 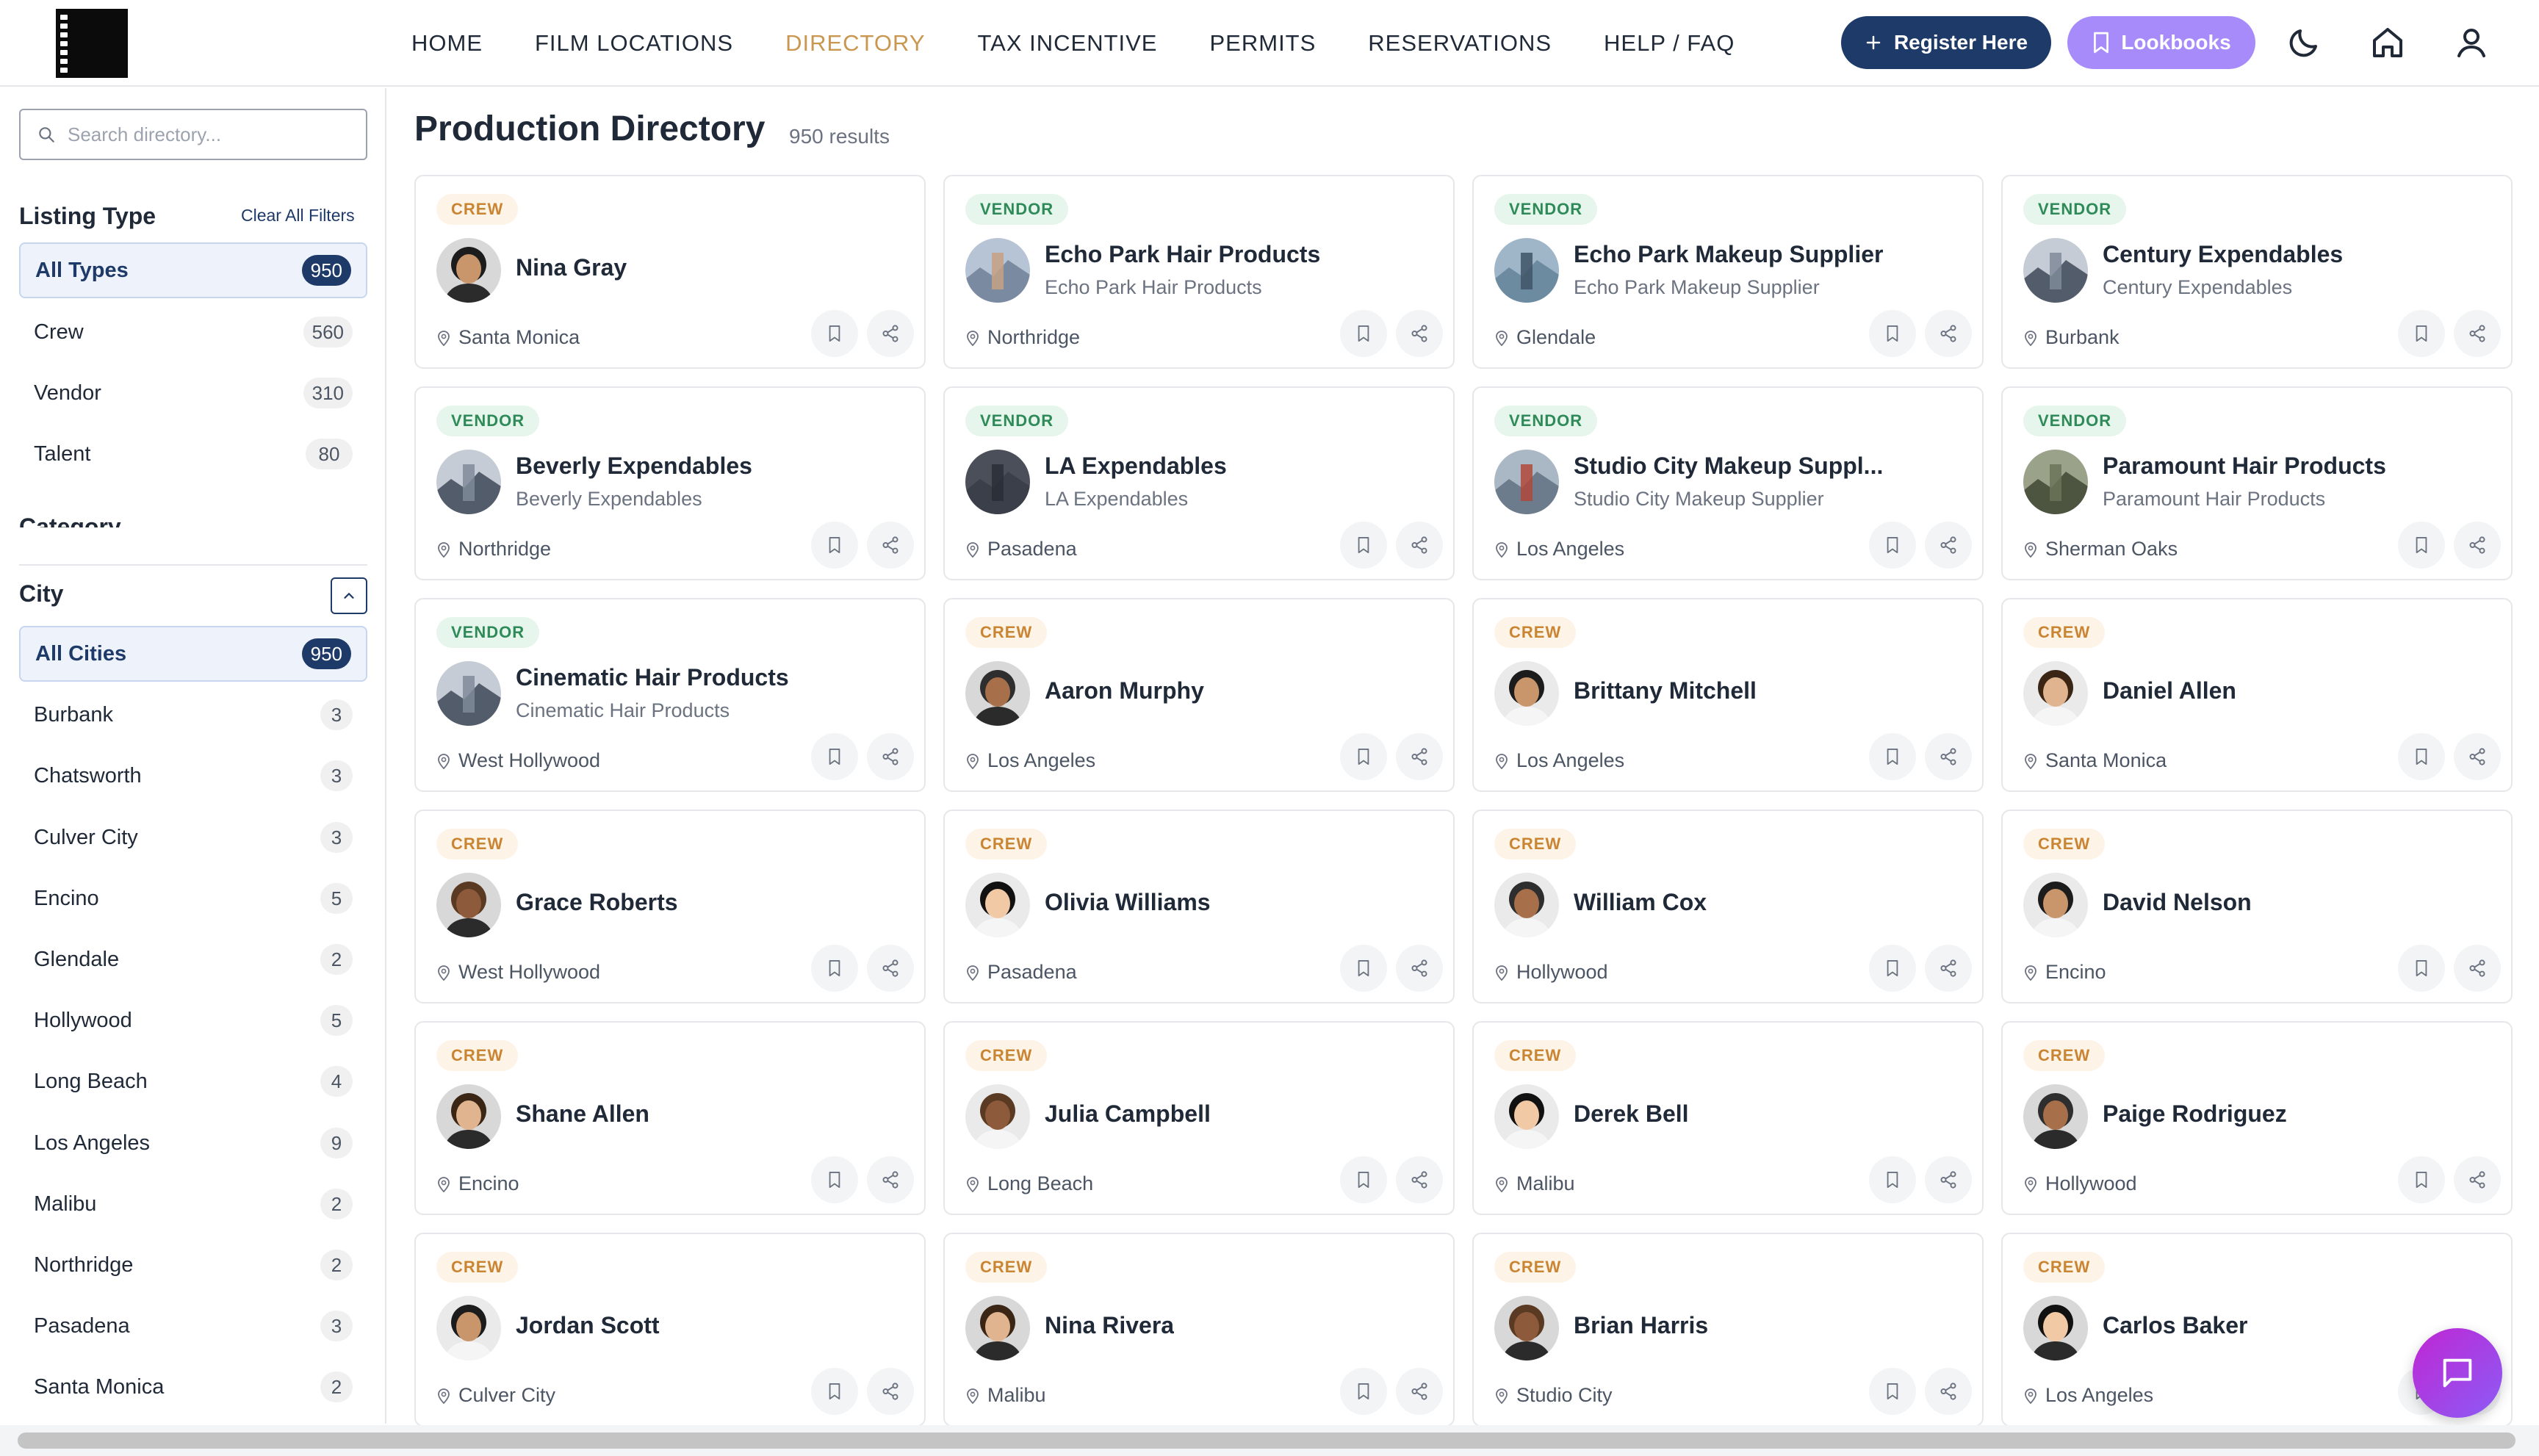 What do you see at coordinates (1199, 1330) in the screenshot?
I see `directory-card: CREW Nina Rivera Malibu` at bounding box center [1199, 1330].